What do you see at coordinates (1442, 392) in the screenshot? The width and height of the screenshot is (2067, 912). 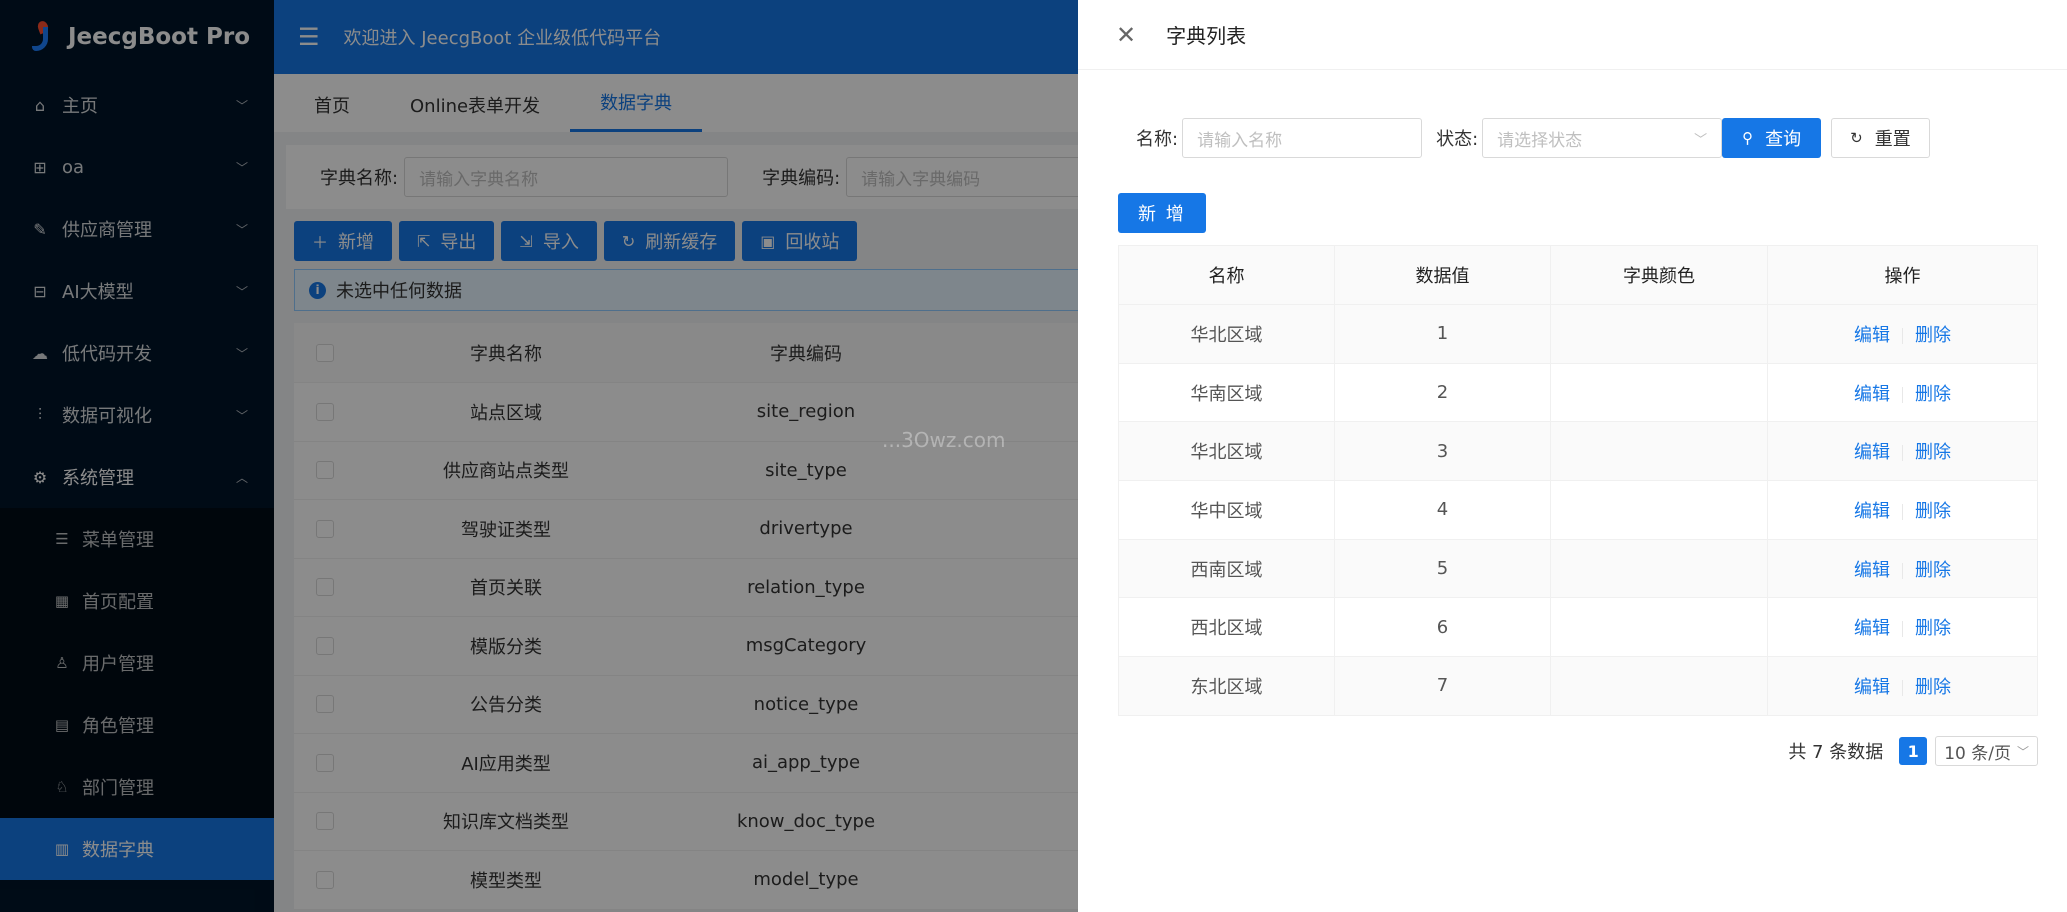 I see `cell-value: 2` at bounding box center [1442, 392].